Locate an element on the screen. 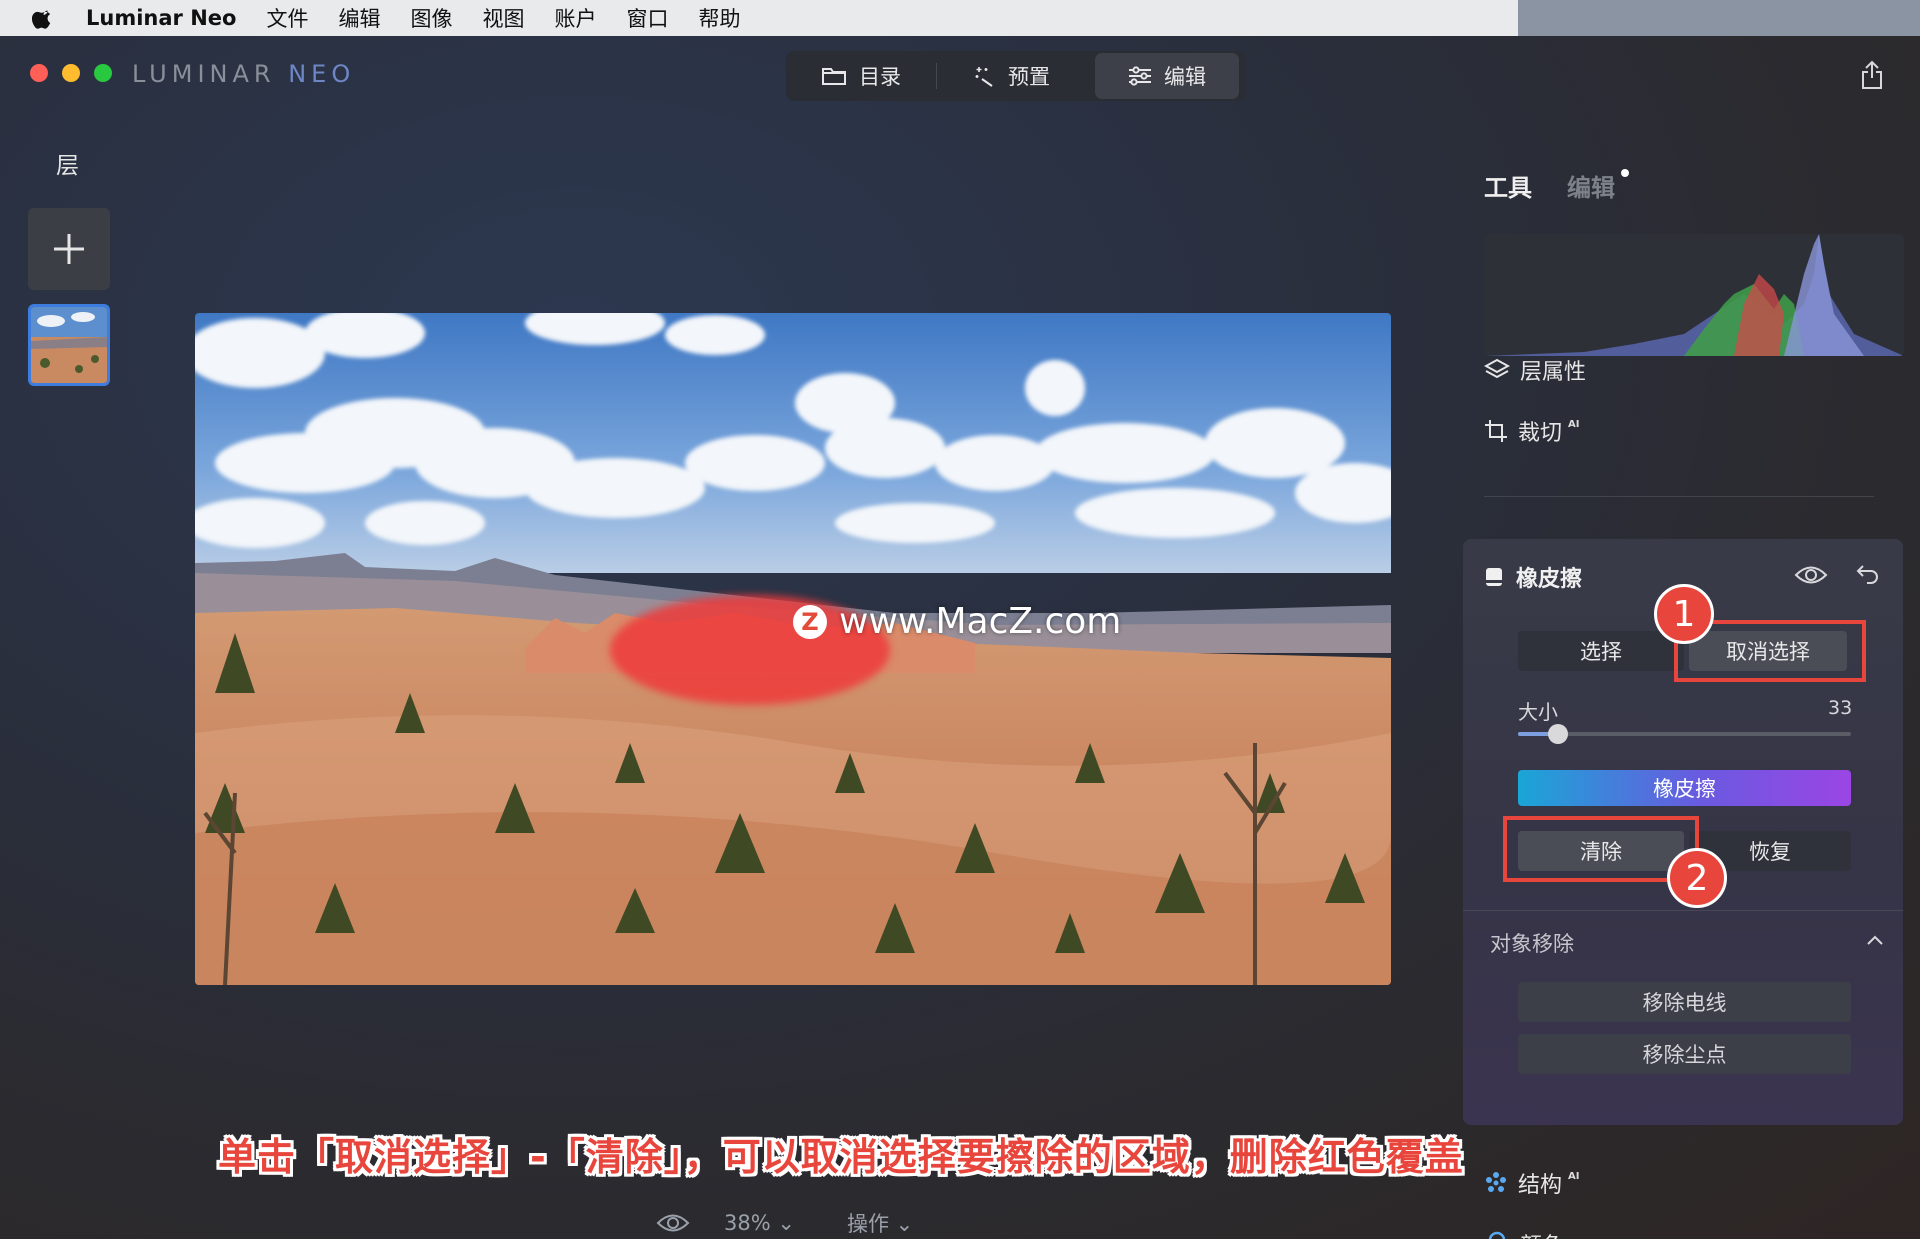 This screenshot has height=1239, width=1920. magic-wand-icon is located at coordinates (984, 77).